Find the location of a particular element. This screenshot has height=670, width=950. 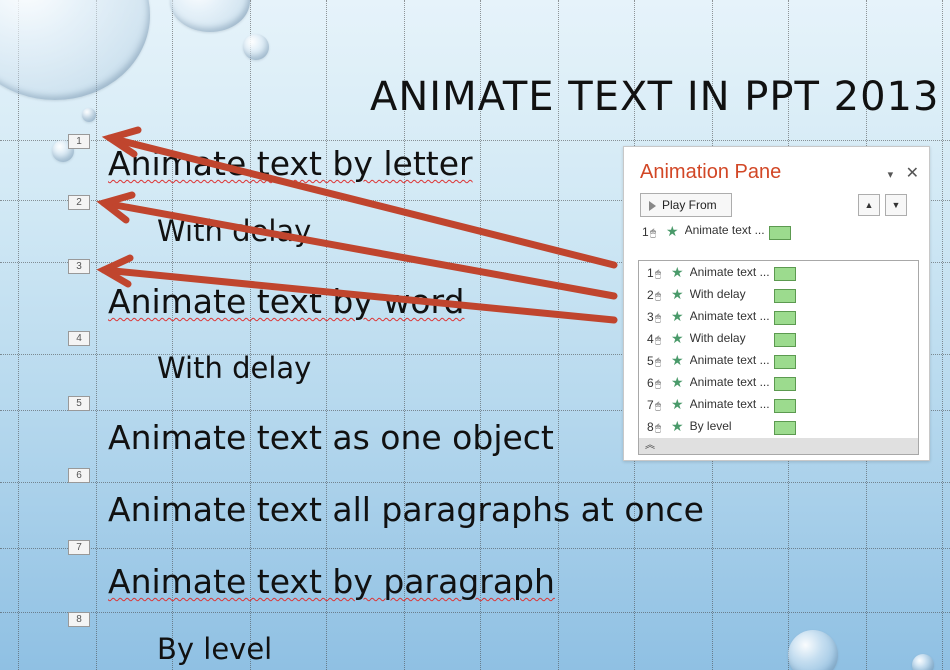

animation-list-item: 8🖱 ★ By level is located at coordinates (721, 426).